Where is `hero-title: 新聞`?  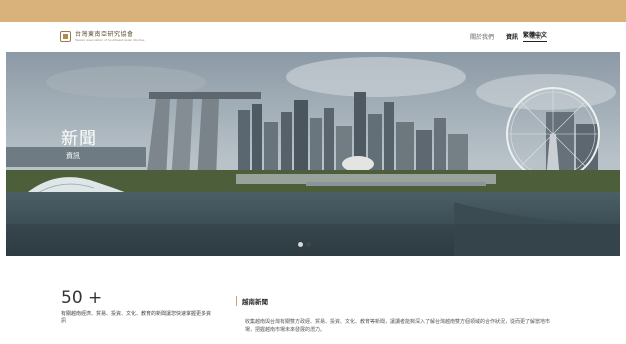 hero-title: 新聞 is located at coordinates (79, 139).